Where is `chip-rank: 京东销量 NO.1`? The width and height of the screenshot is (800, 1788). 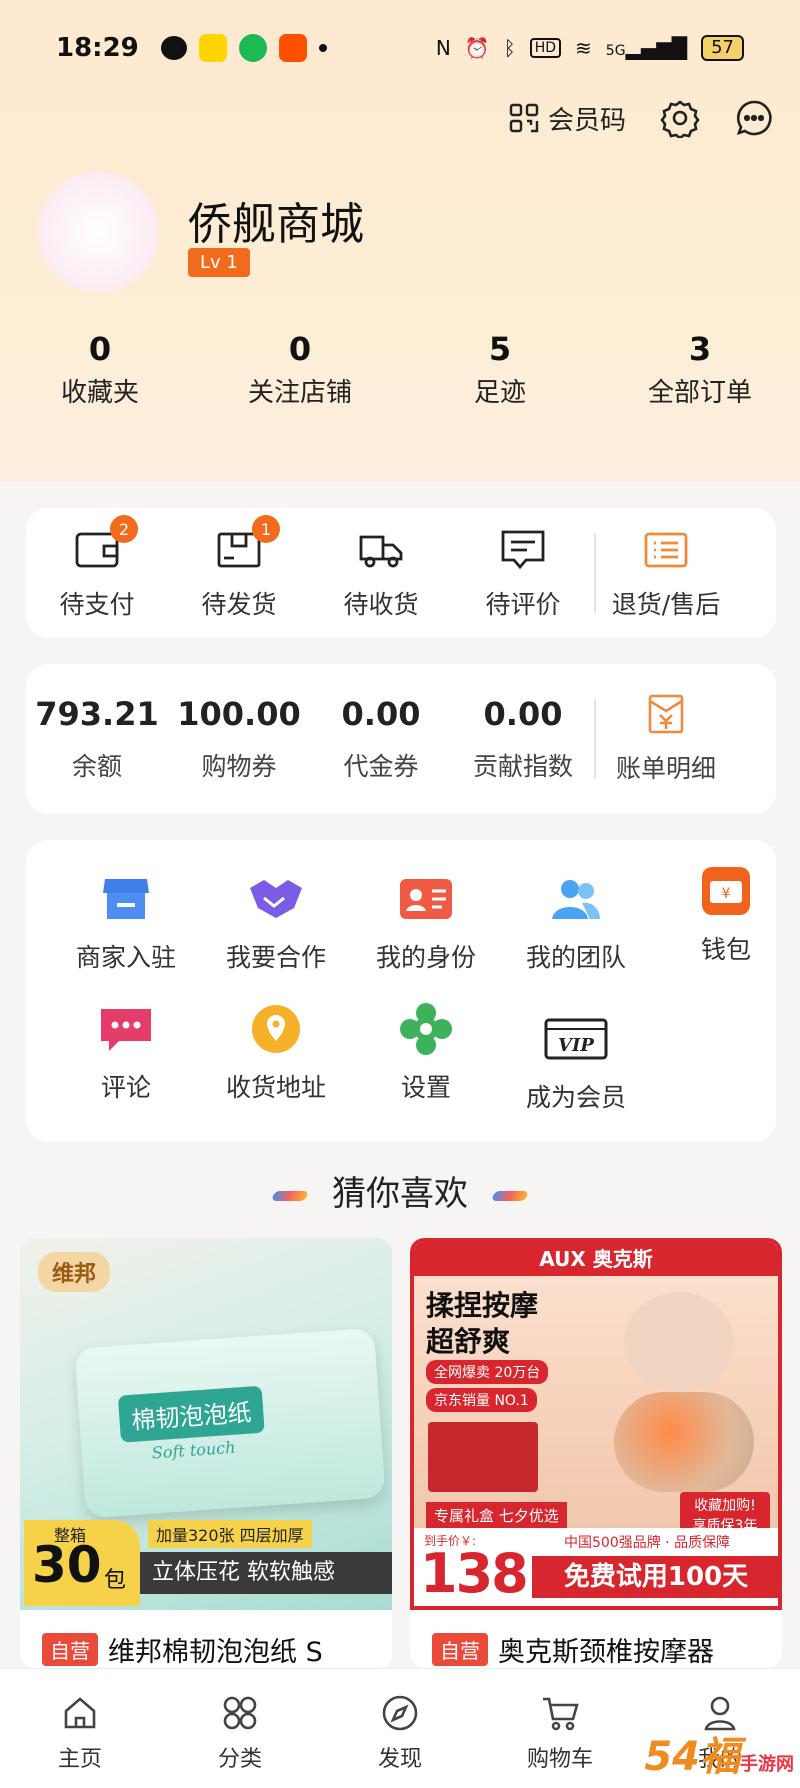 chip-rank: 京东销量 NO.1 is located at coordinates (481, 1400).